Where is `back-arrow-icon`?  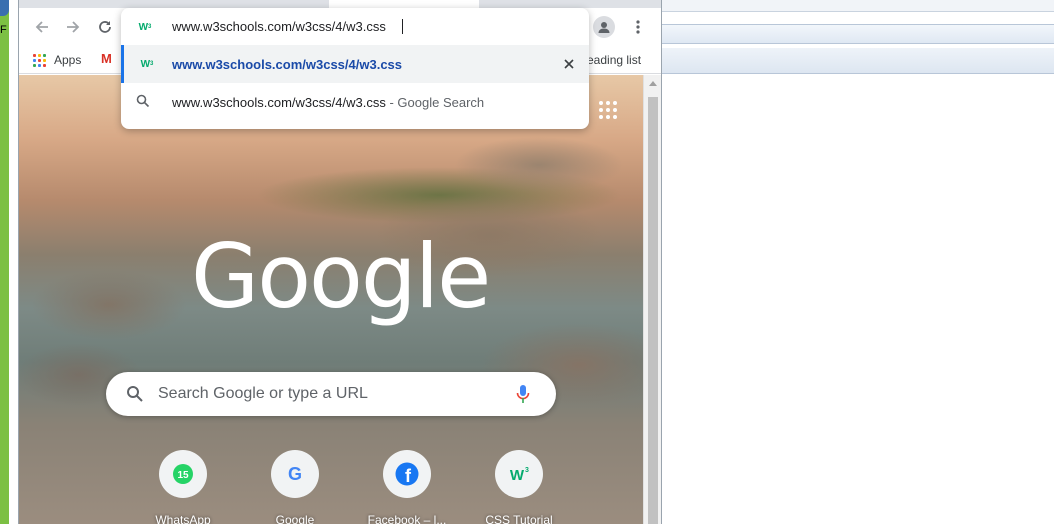
back-arrow-icon is located at coordinates (41, 27).